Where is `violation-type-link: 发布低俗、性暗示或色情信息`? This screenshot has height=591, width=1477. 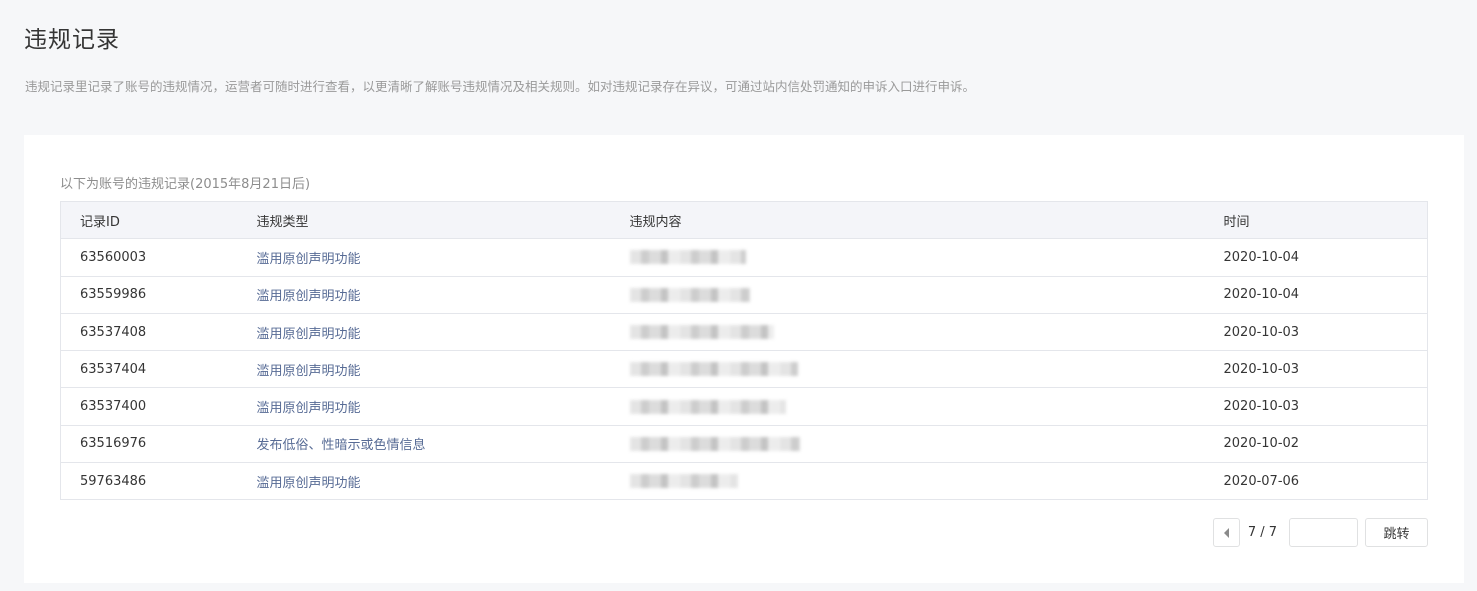
violation-type-link: 发布低俗、性暗示或色情信息 is located at coordinates (443, 444).